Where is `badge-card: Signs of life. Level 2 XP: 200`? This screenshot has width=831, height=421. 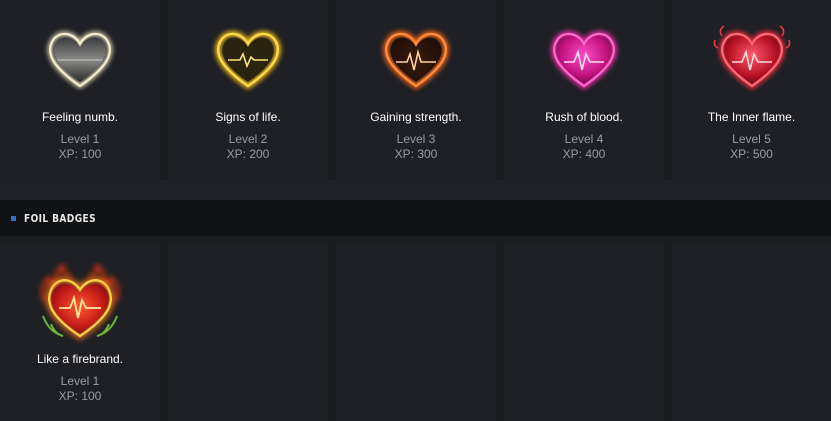 badge-card: Signs of life. Level 2 XP: 200 is located at coordinates (248, 90).